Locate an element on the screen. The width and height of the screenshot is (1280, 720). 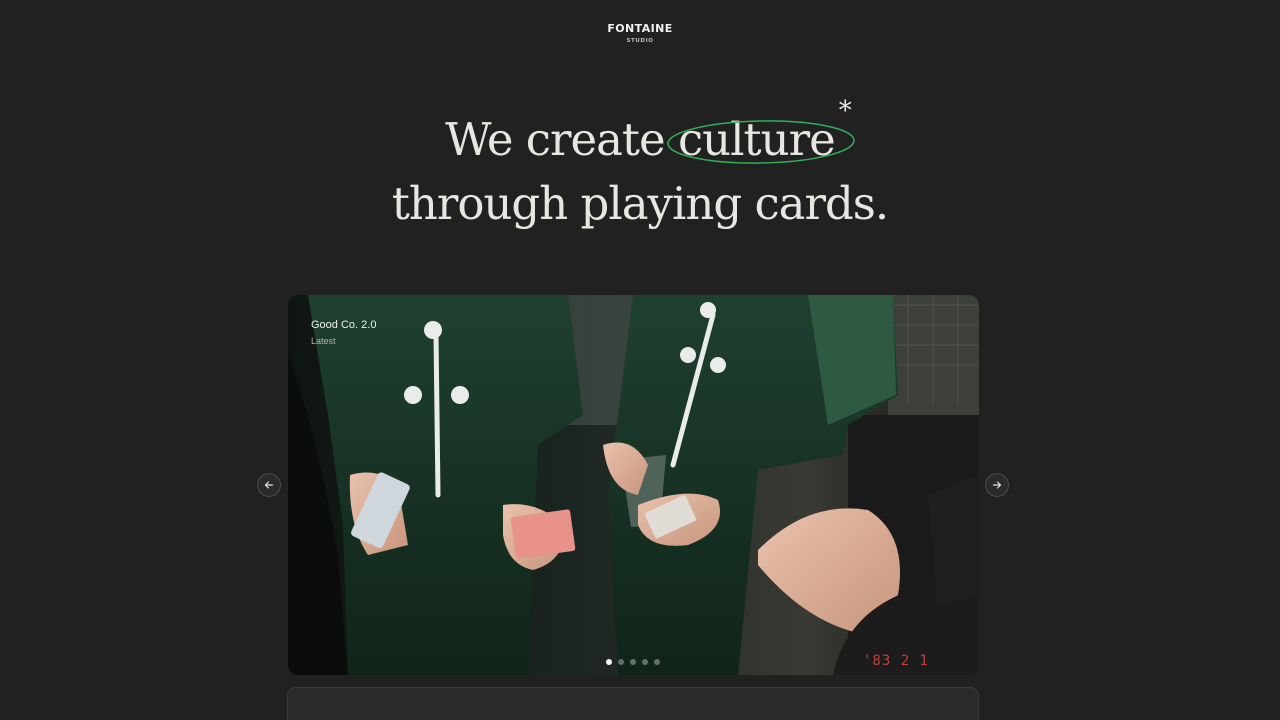
carousel-next-button is located at coordinates (997, 485).